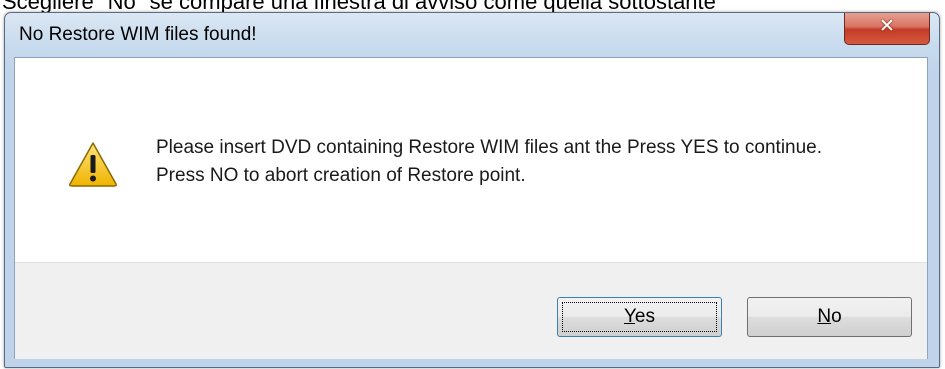  I want to click on warning-icon, so click(93, 164).